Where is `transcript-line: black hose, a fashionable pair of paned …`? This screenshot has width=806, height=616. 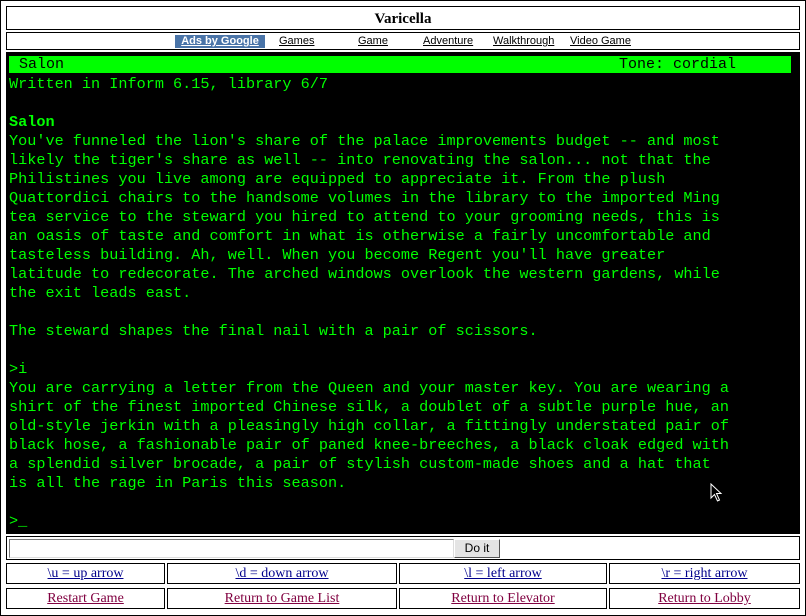
transcript-line: black hose, a fashionable pair of paned … is located at coordinates (369, 445).